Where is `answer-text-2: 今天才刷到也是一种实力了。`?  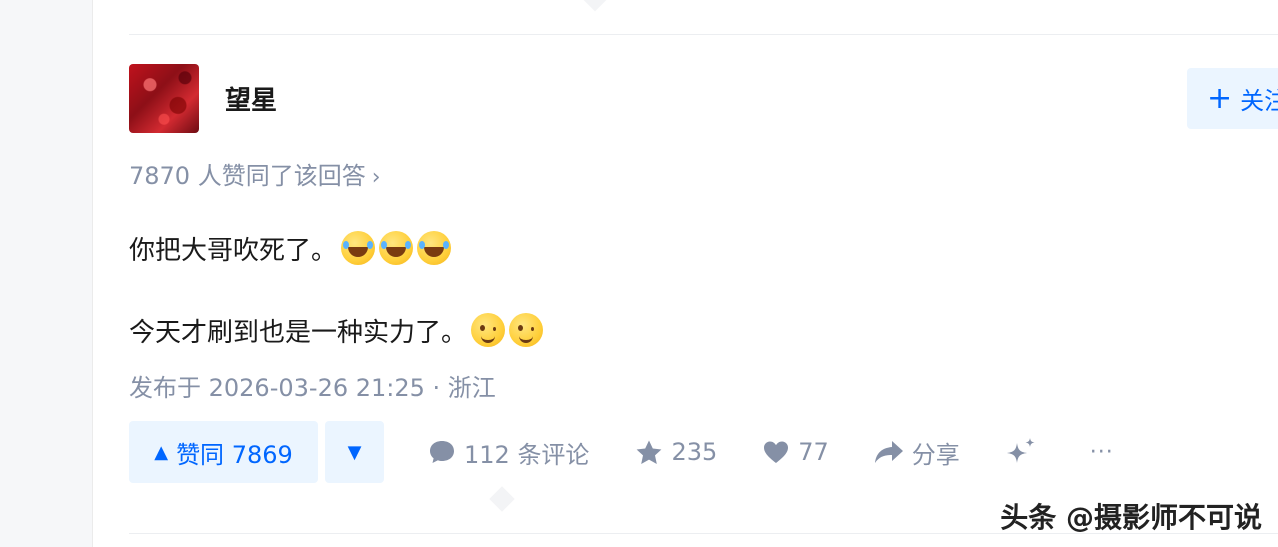
answer-text-2: 今天才刷到也是一种实力了。 is located at coordinates (298, 333).